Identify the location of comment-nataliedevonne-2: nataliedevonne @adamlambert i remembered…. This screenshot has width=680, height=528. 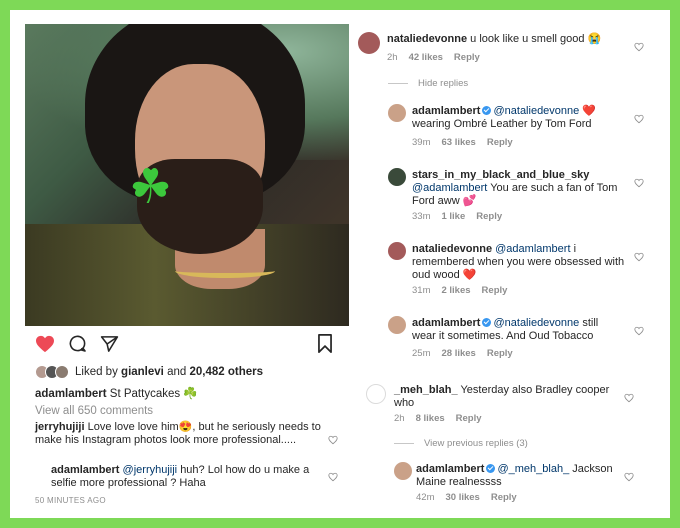
(519, 262).